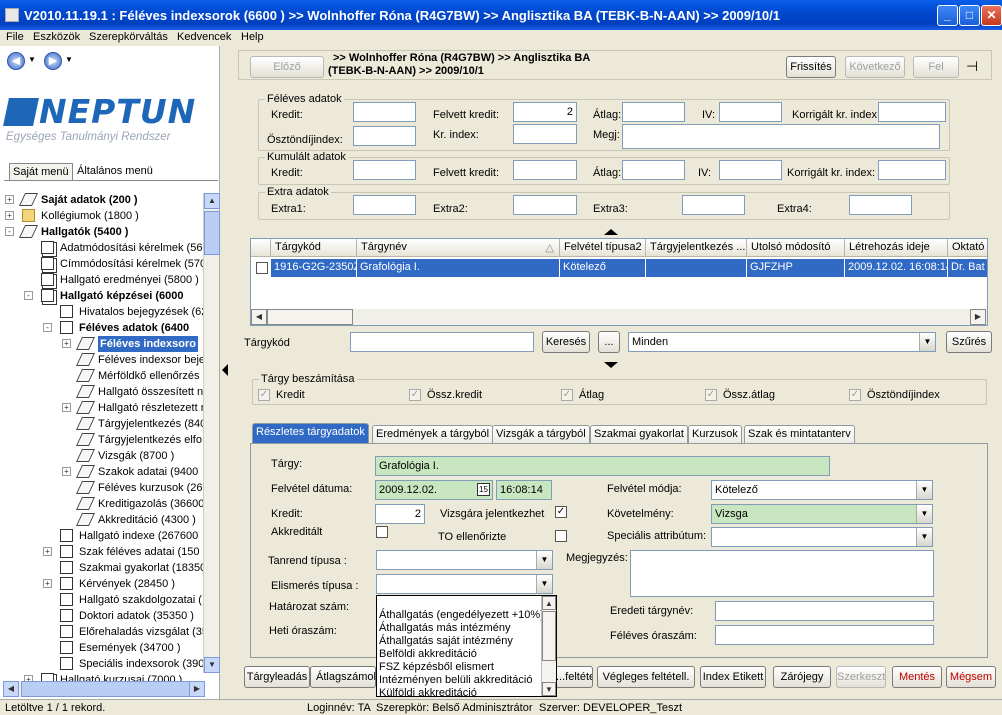  What do you see at coordinates (446, 641) in the screenshot?
I see `dropdown-option: Áthallgatás saját intézmény` at bounding box center [446, 641].